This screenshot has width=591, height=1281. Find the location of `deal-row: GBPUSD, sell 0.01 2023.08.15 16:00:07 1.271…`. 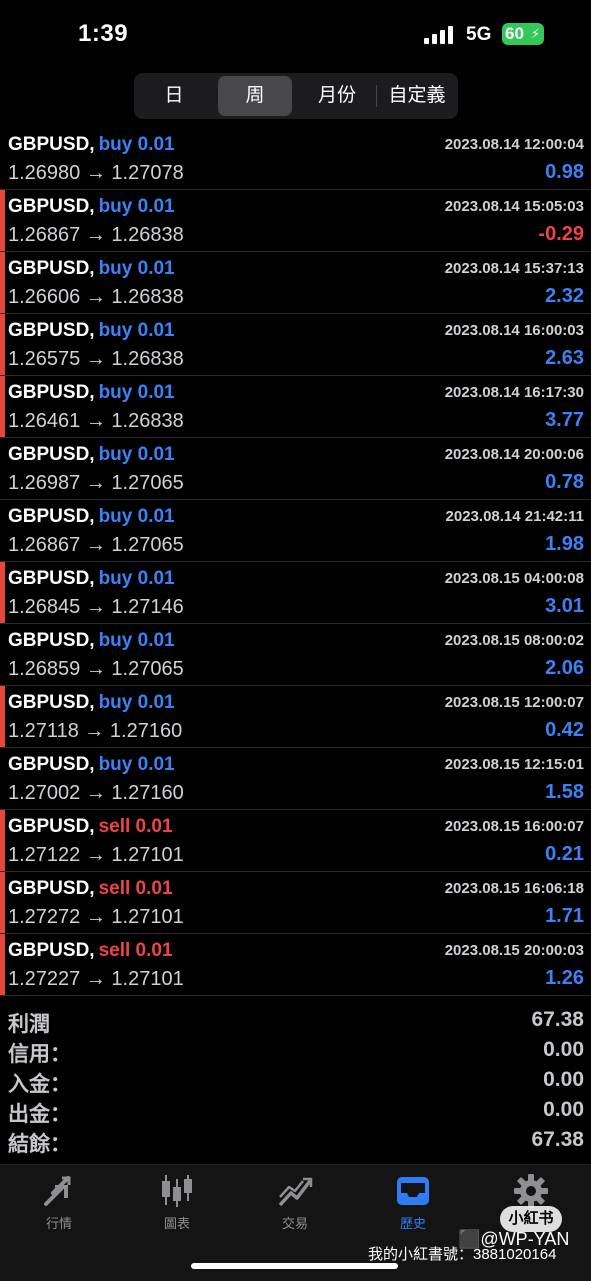

deal-row: GBPUSD, sell 0.01 2023.08.15 16:00:07 1.271… is located at coordinates (295, 841).